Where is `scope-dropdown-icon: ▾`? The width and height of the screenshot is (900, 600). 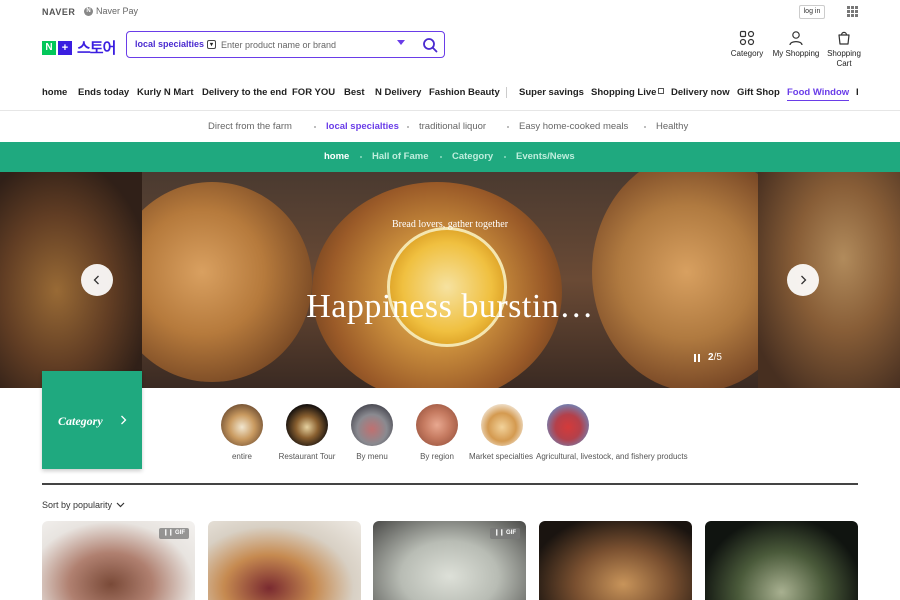
scope-dropdown-icon: ▾ is located at coordinates (212, 44).